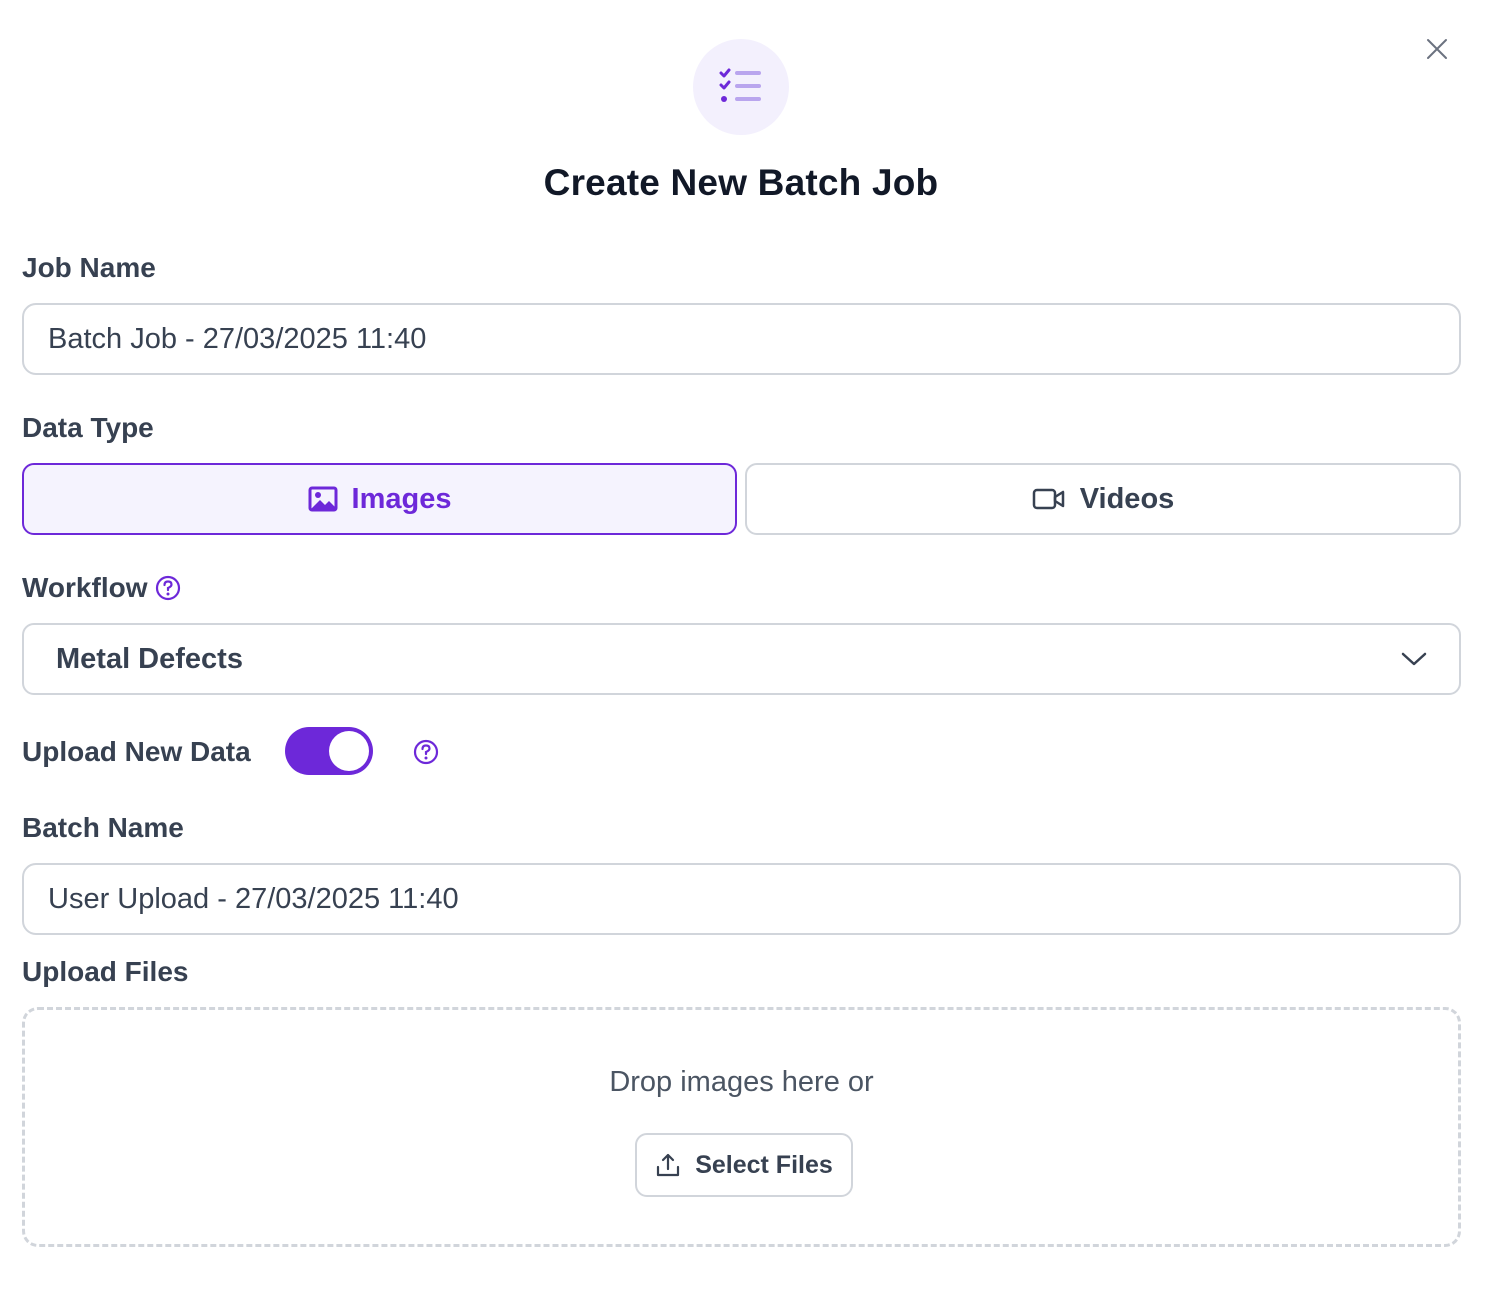 The image size is (1492, 1290). What do you see at coordinates (103, 827) in the screenshot?
I see `batch-name-label: Batch Name` at bounding box center [103, 827].